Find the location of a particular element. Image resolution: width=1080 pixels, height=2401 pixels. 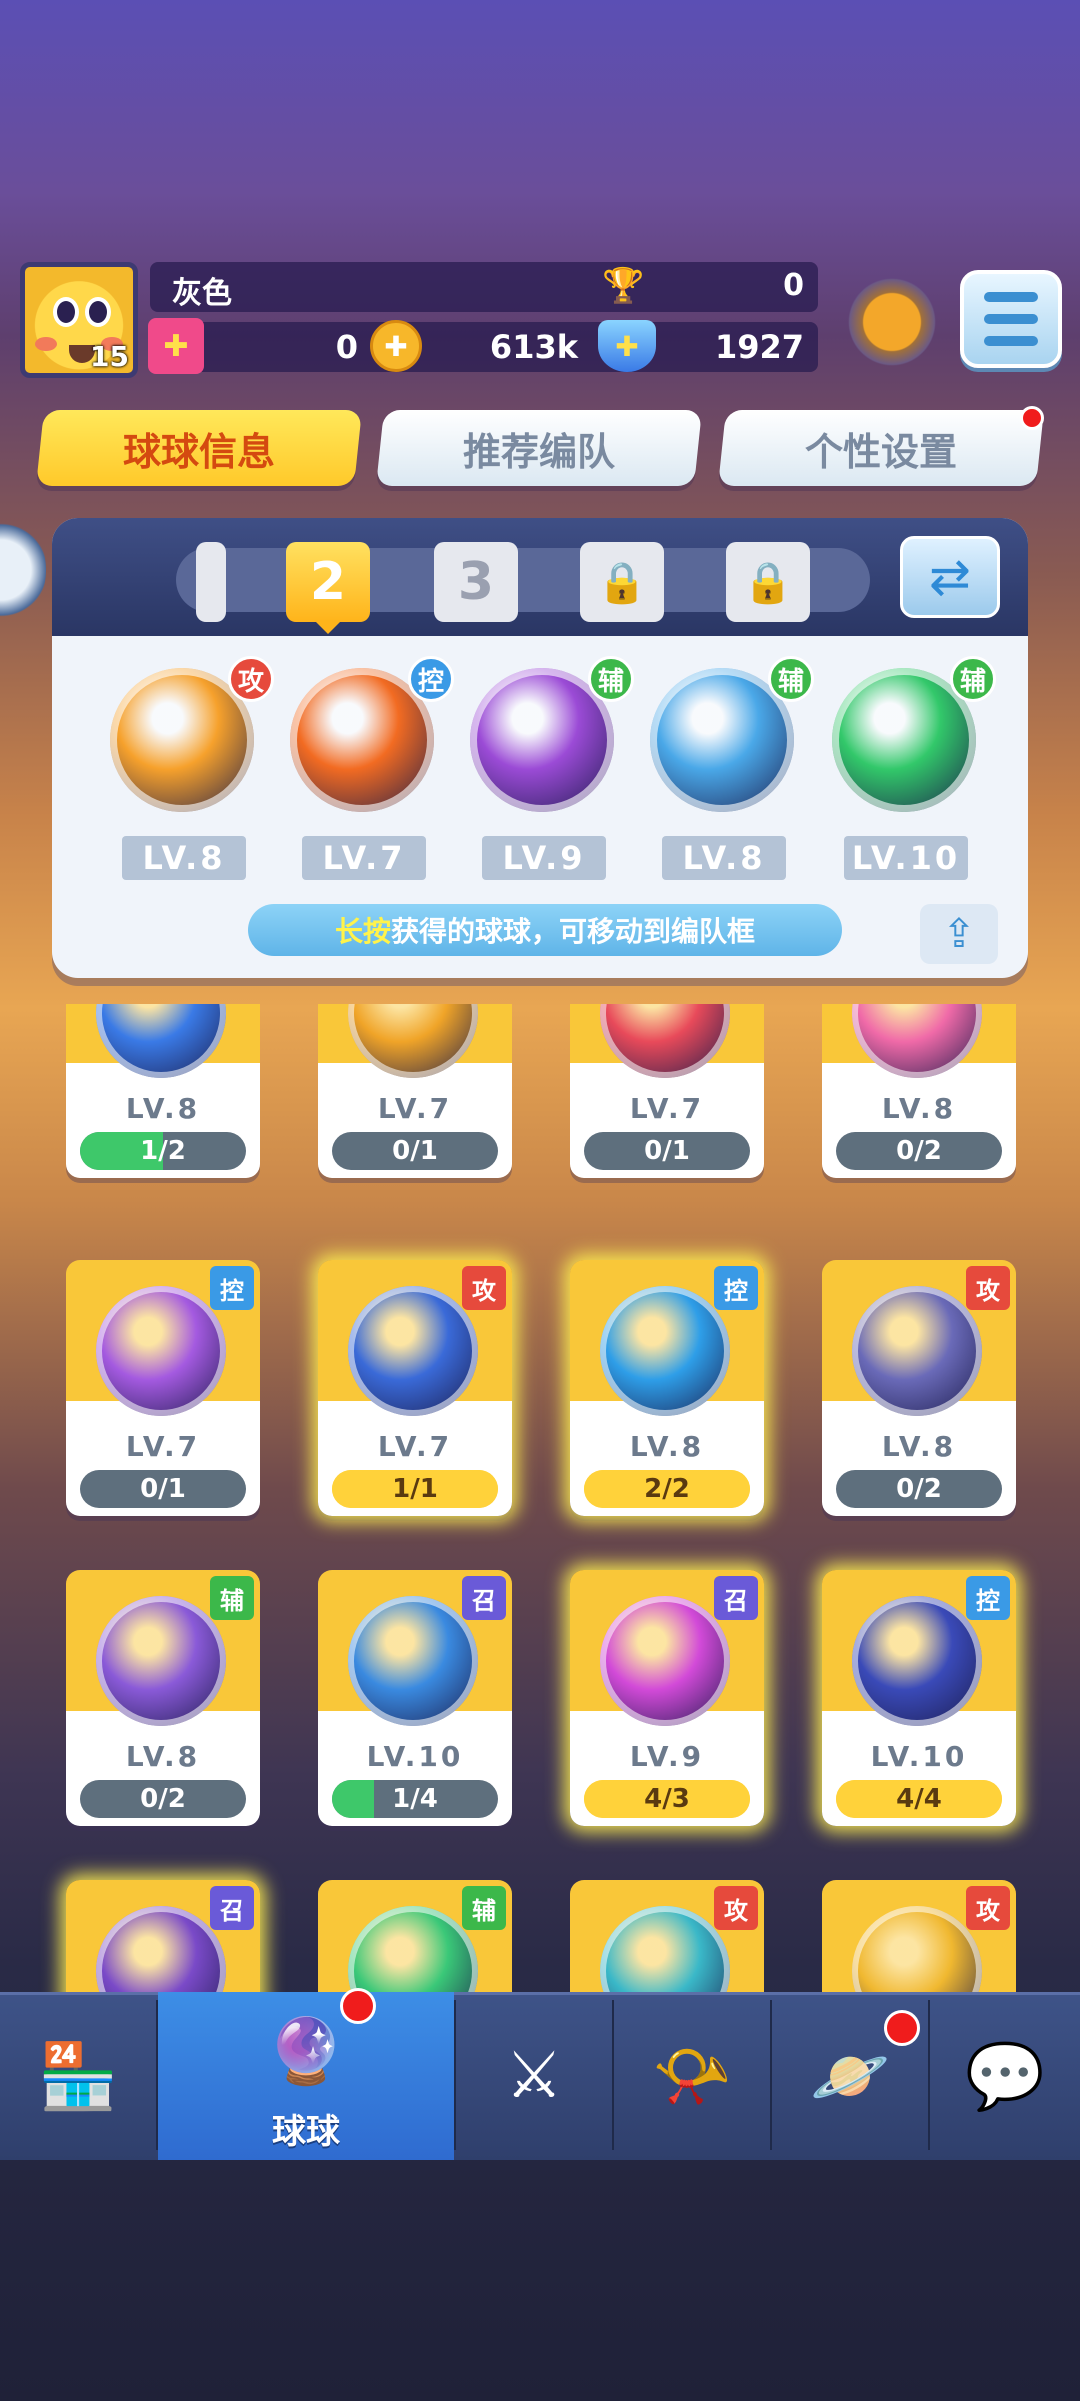

shard-progress-text: 0/1 is located at coordinates (163, 1489).